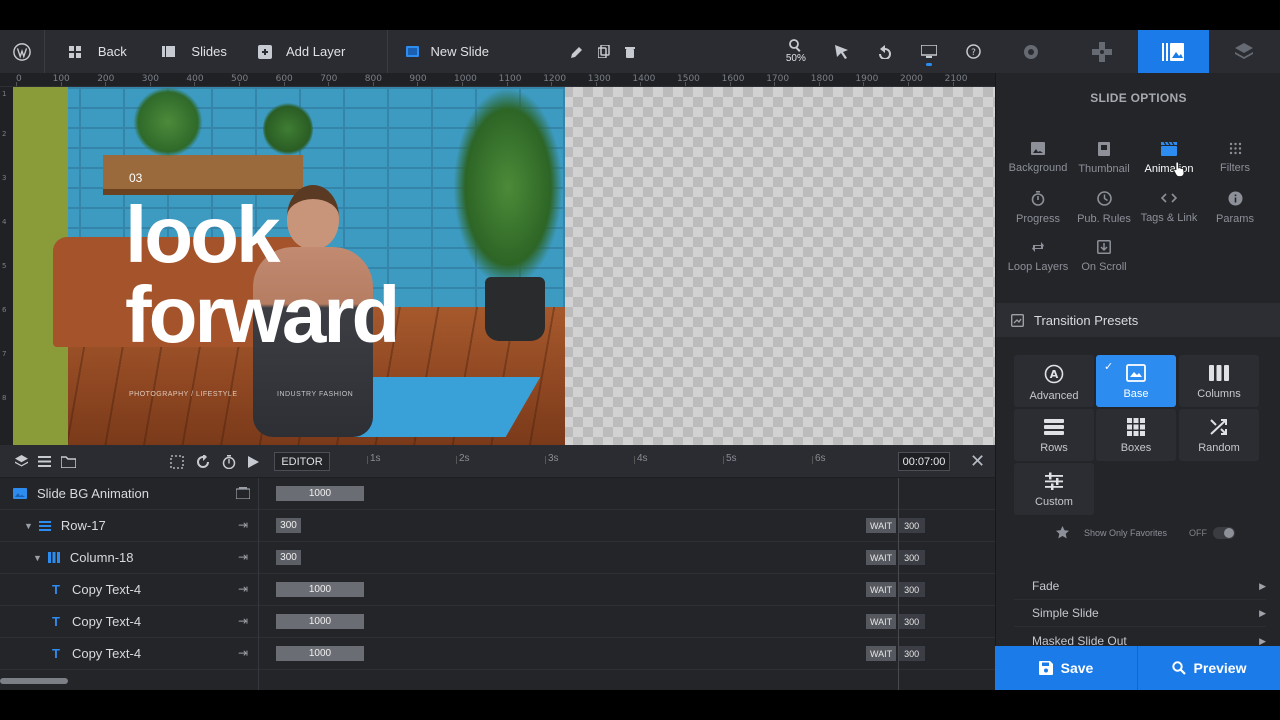 This screenshot has width=1280, height=720. What do you see at coordinates (1169, 207) in the screenshot?
I see `option-tags-link: Tags & Link` at bounding box center [1169, 207].